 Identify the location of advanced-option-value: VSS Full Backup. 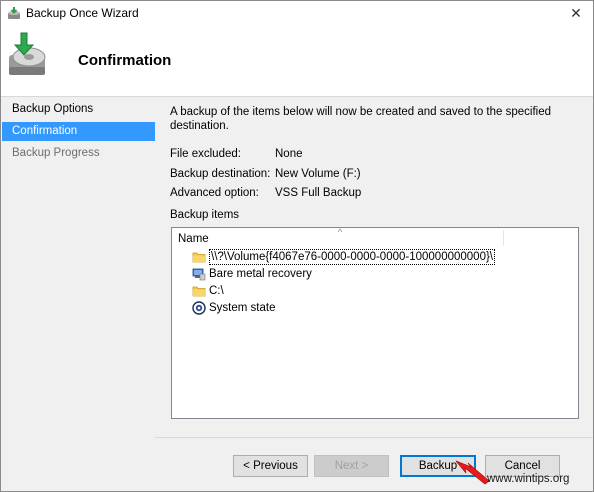
(318, 193).